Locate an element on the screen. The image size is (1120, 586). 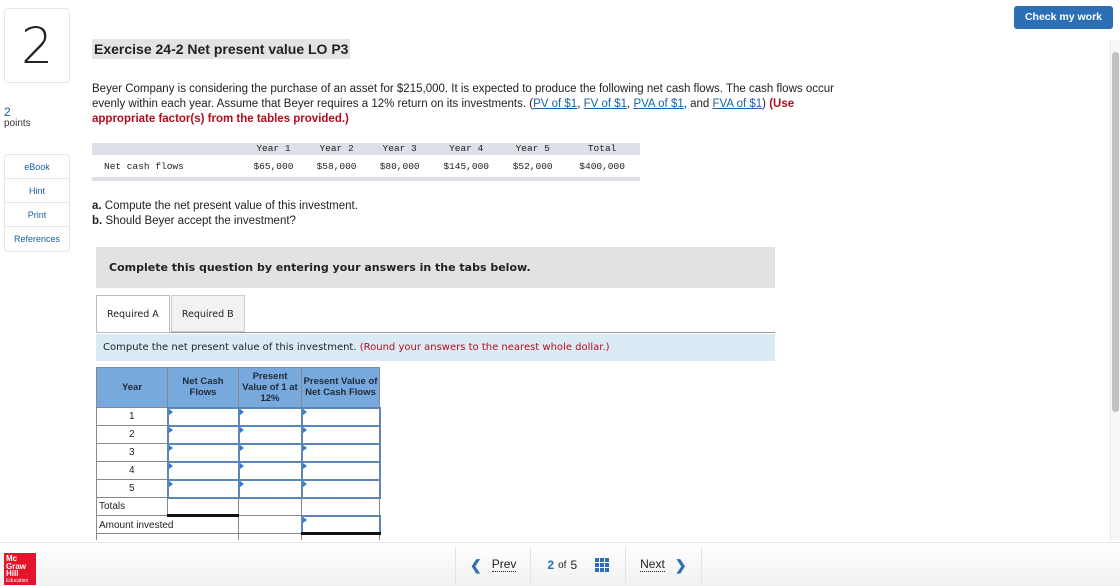
table-row: 1 is located at coordinates (238, 416).